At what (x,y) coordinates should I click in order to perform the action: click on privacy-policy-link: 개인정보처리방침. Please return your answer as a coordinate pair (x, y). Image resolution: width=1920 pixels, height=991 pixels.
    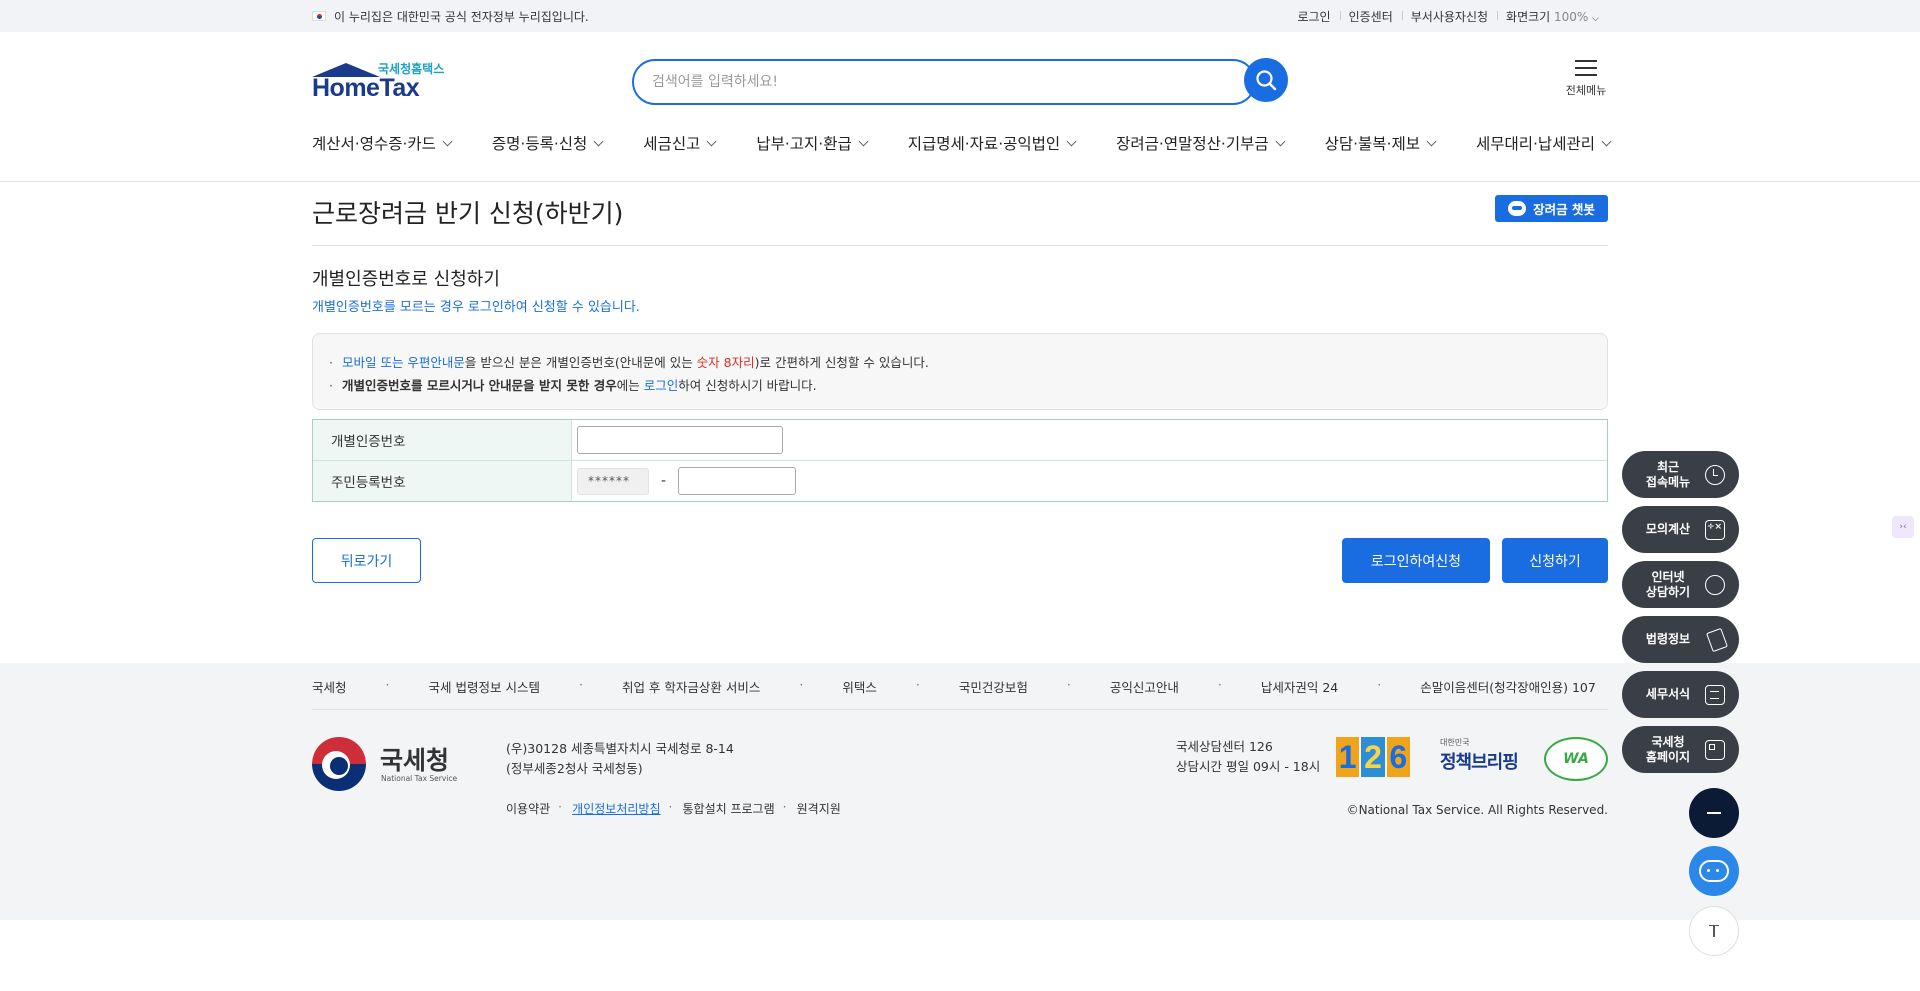
    Looking at the image, I should click on (614, 808).